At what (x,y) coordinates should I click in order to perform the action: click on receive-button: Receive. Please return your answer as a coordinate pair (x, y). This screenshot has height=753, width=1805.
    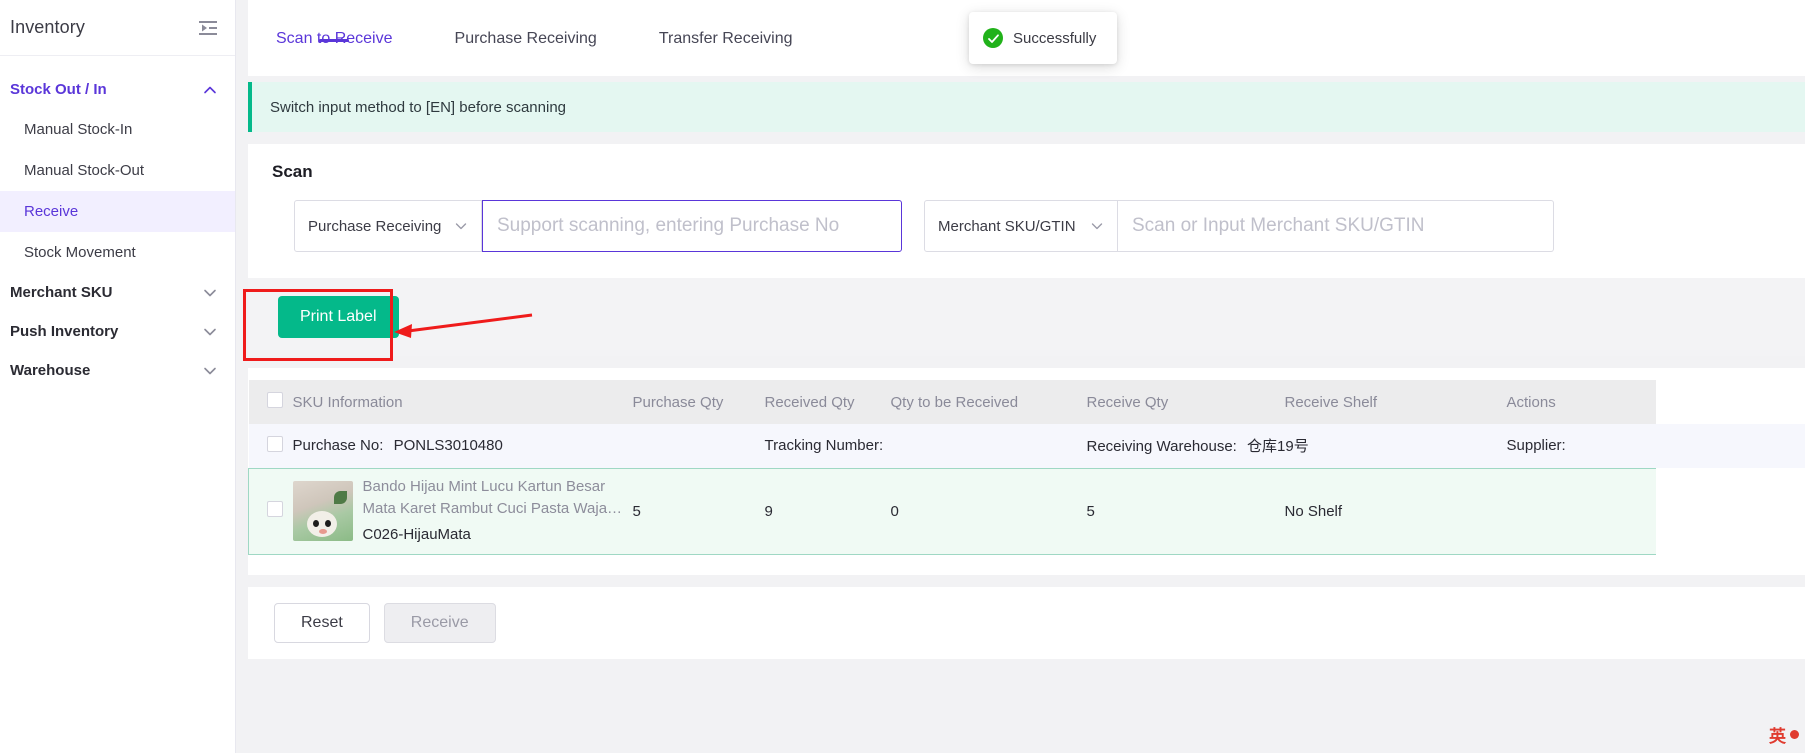
    Looking at the image, I should click on (439, 622).